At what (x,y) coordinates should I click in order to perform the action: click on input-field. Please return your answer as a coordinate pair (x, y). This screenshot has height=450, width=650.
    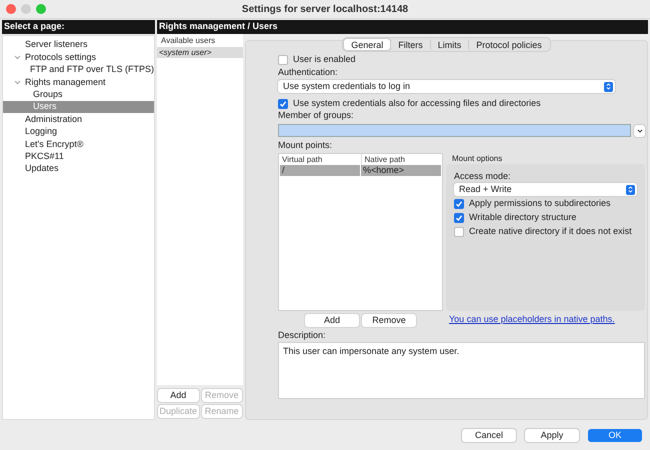
    Looking at the image, I should click on (454, 130).